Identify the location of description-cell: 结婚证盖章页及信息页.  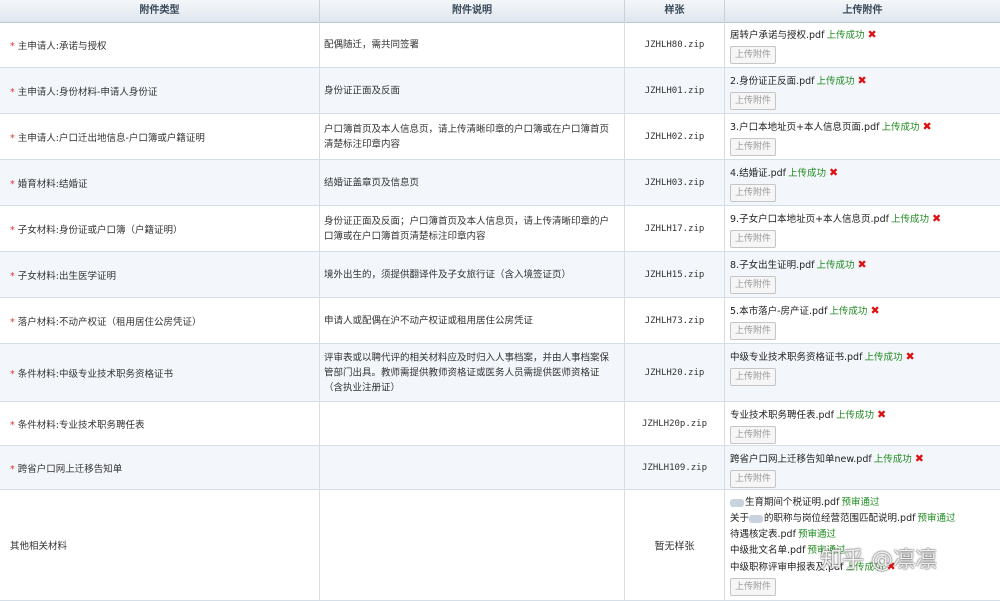
(472, 182).